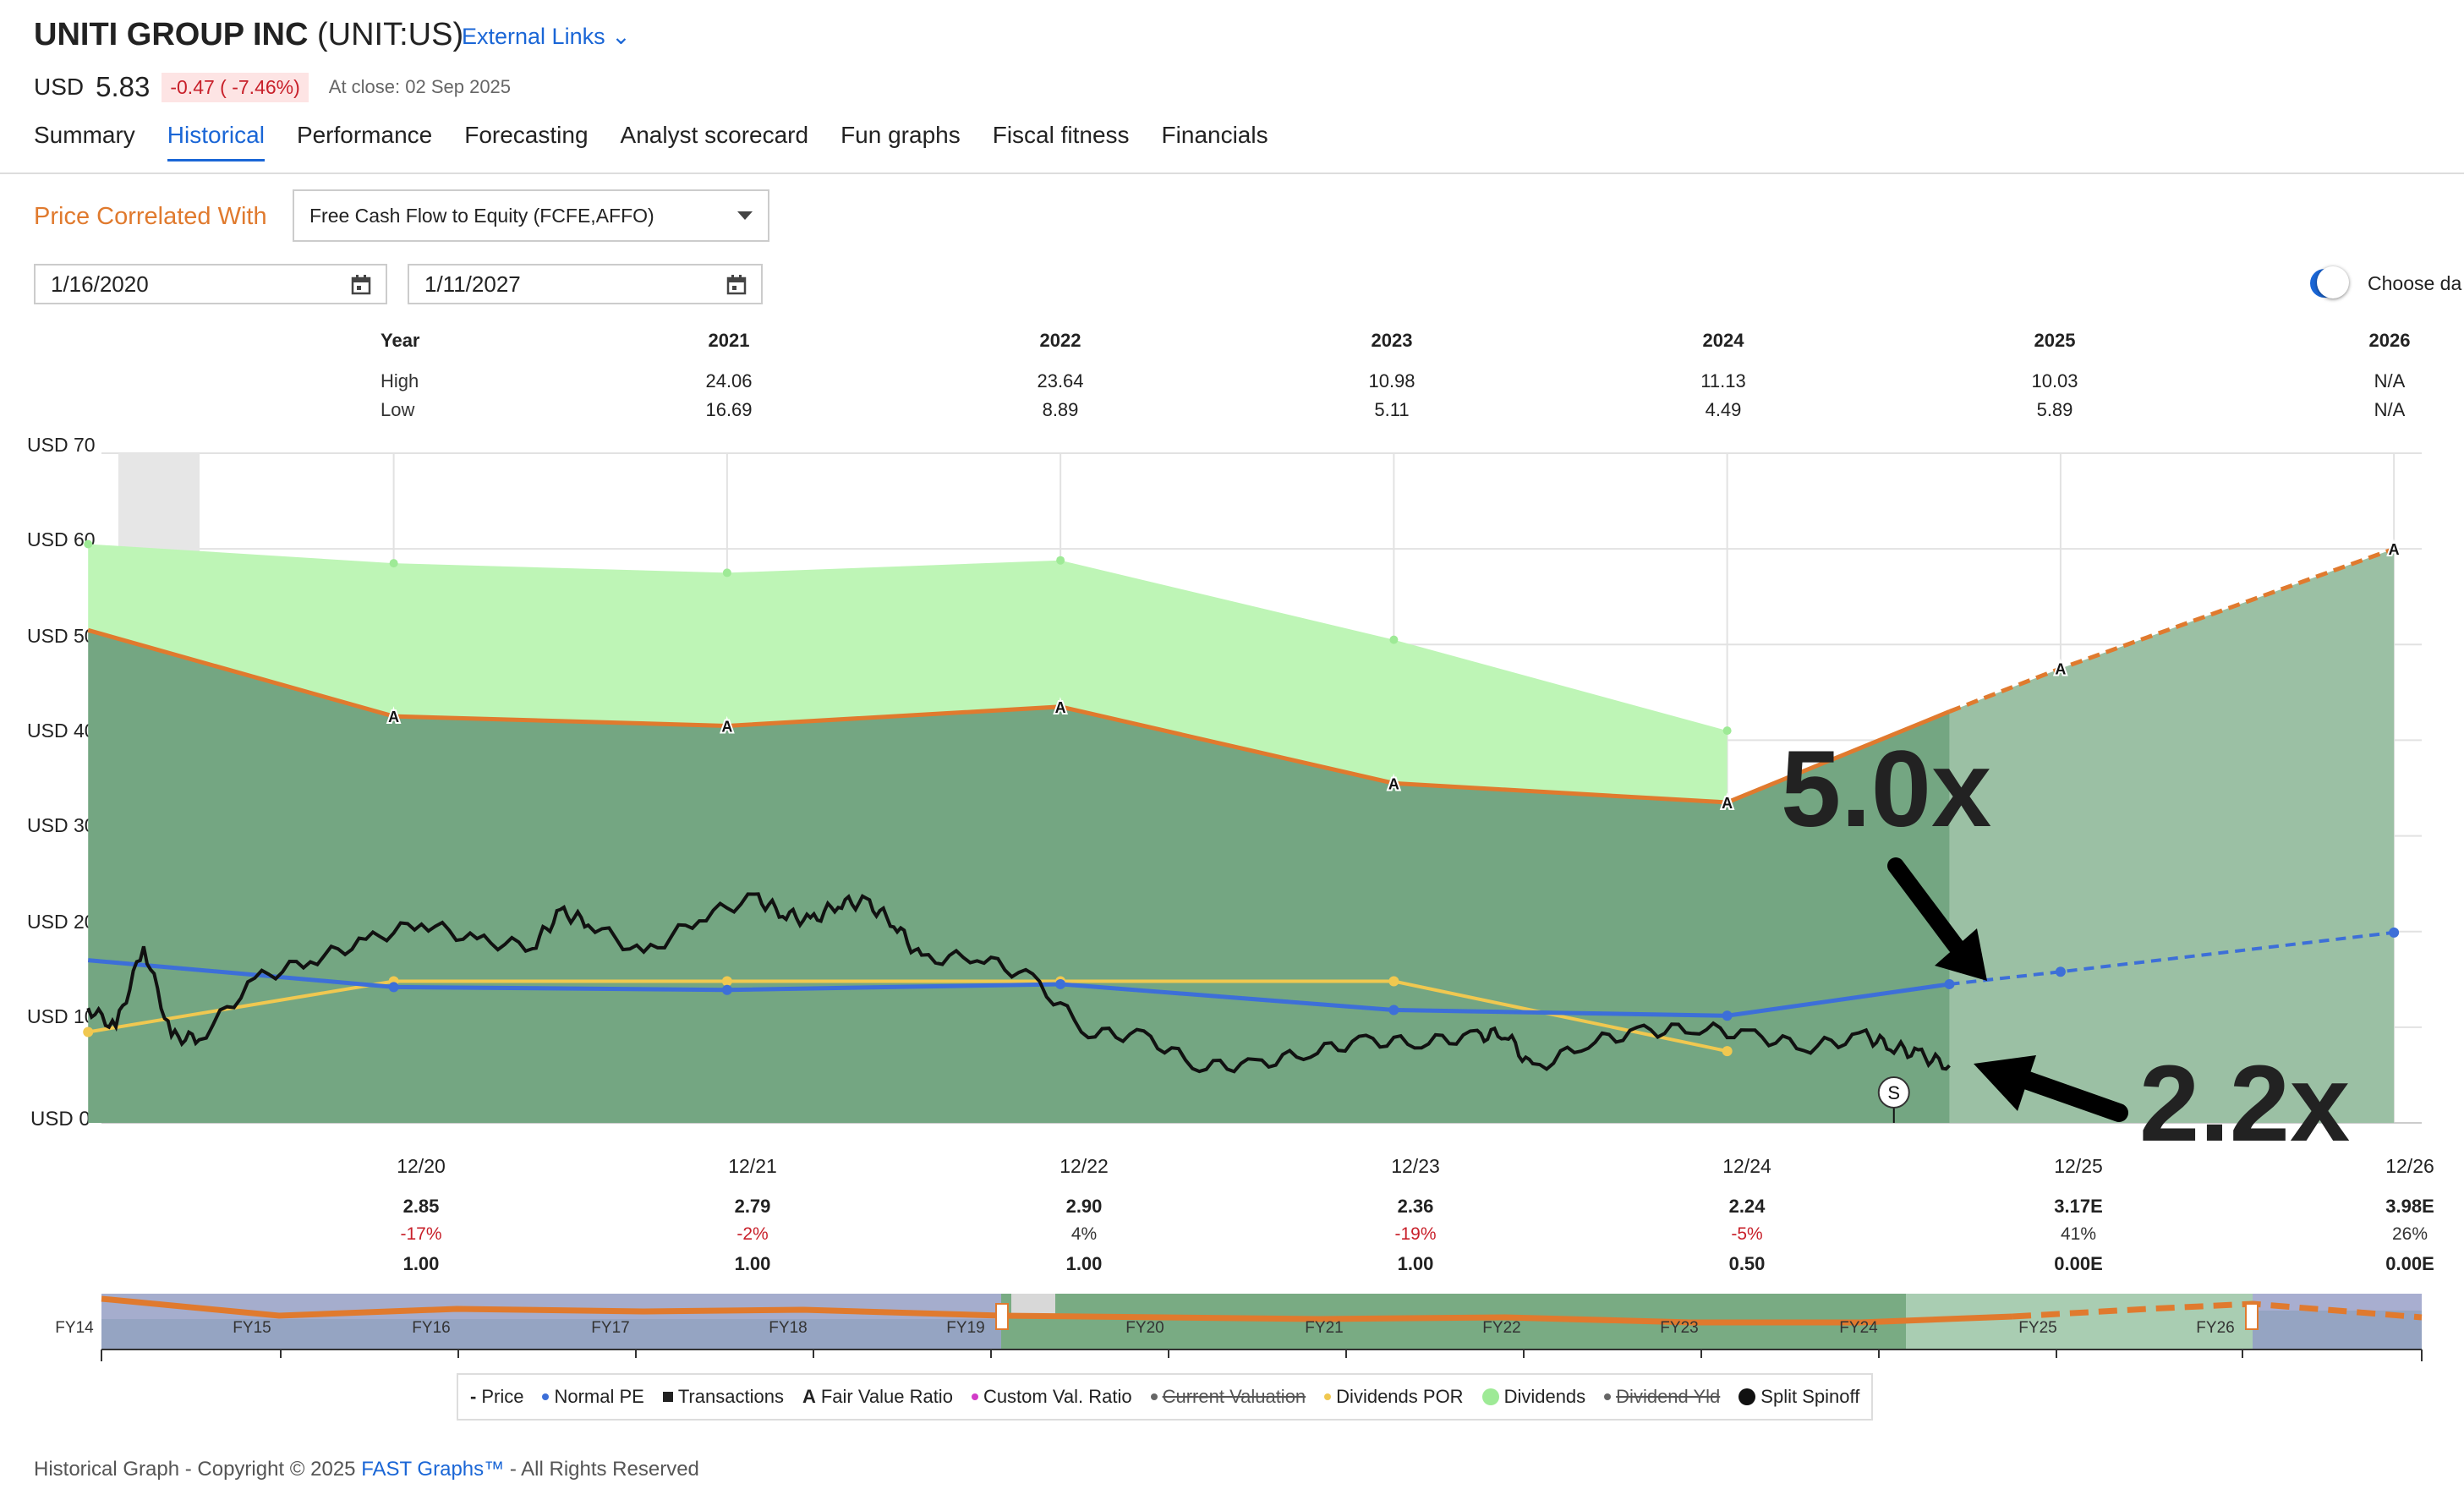 Image resolution: width=2464 pixels, height=1500 pixels. Describe the element at coordinates (809, 1397) in the screenshot. I see `a-marker-icon: A` at that location.